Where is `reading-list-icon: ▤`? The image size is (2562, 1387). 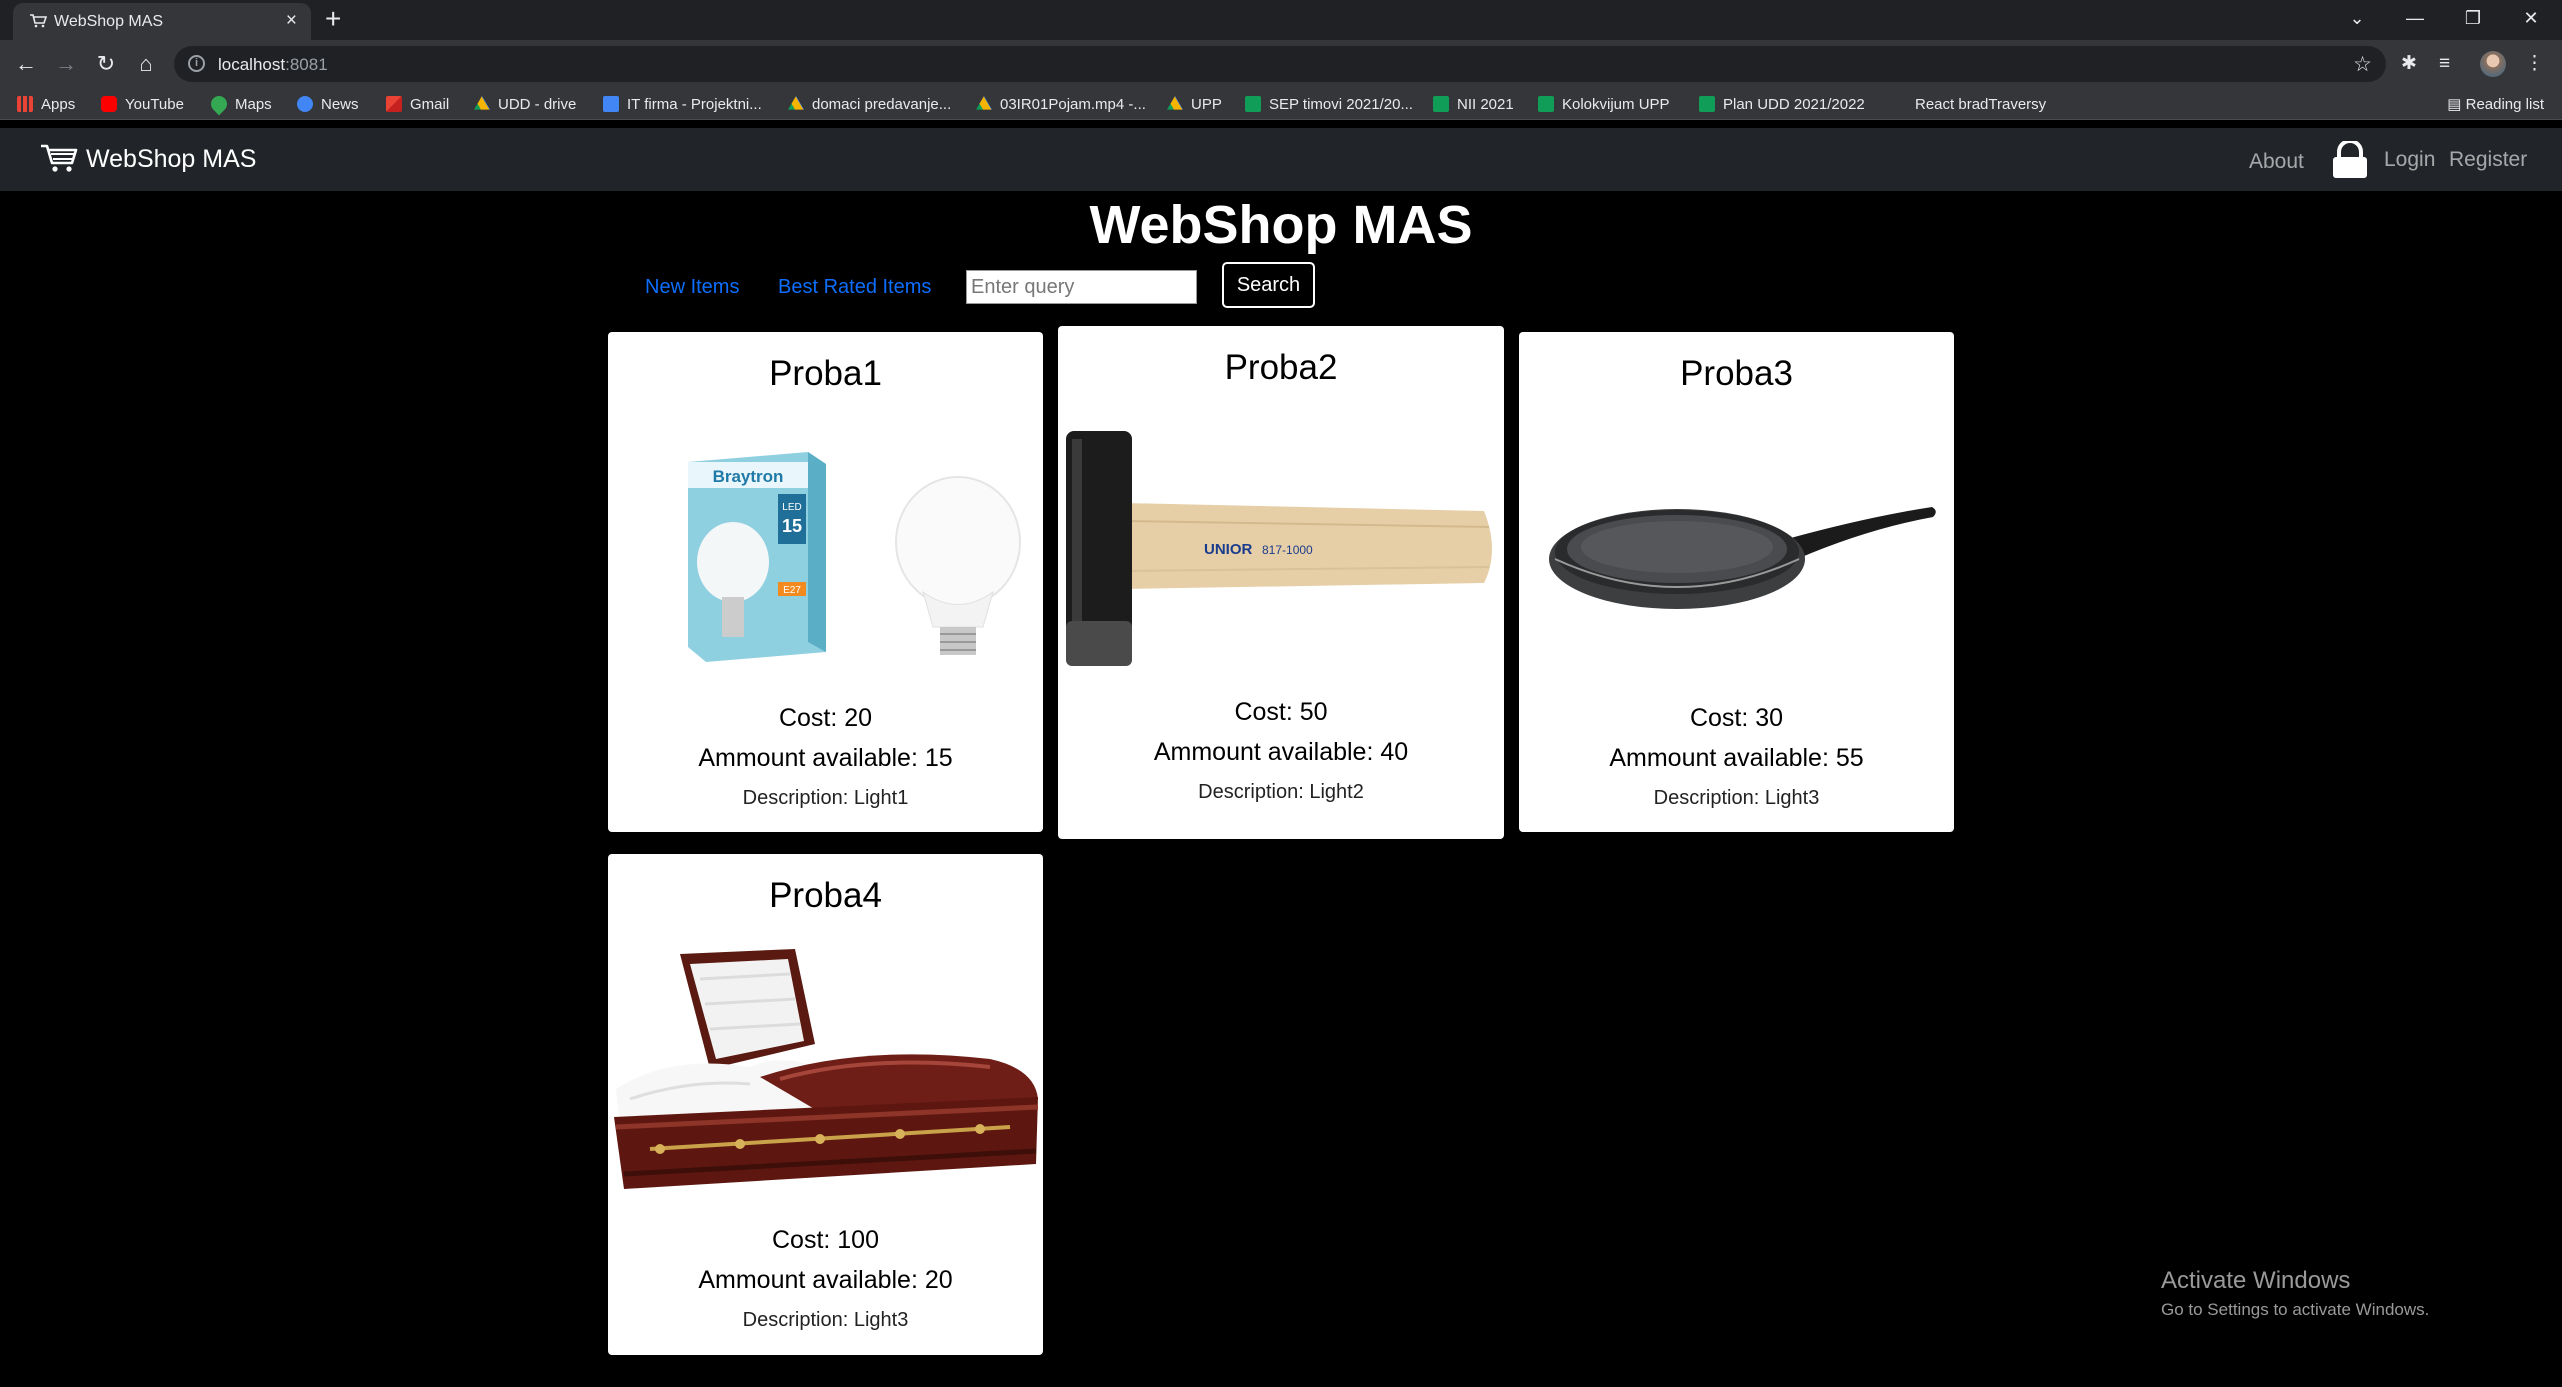
reading-list-icon: ▤ is located at coordinates (2456, 104).